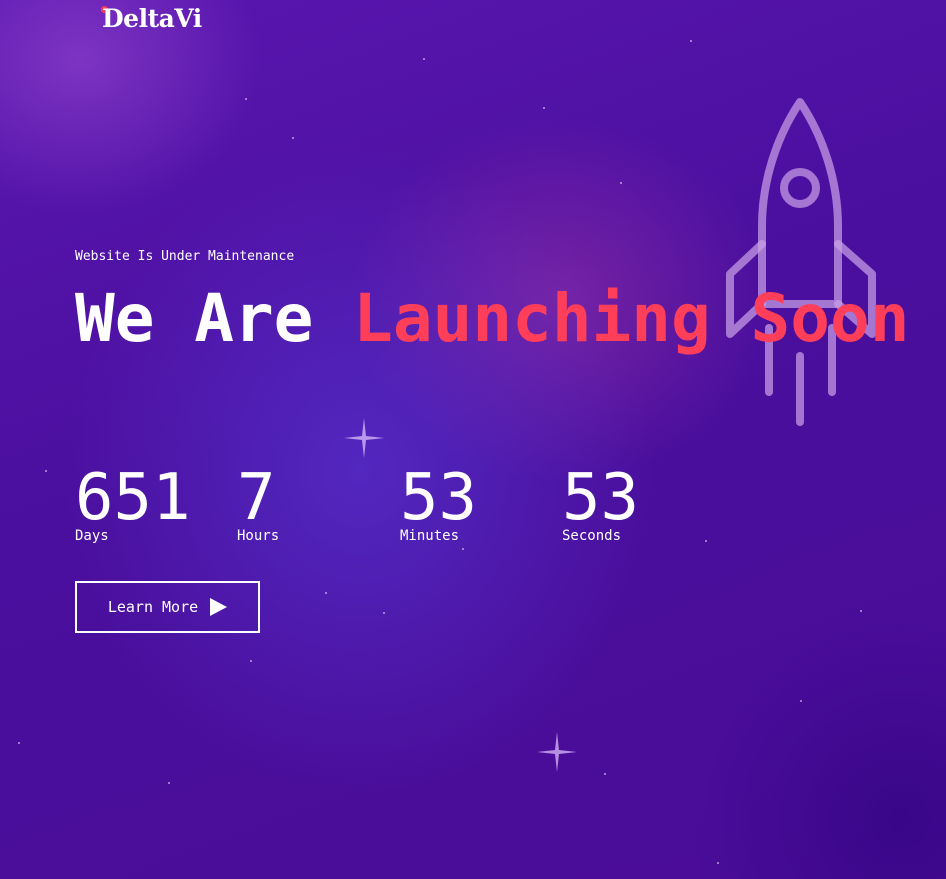  Describe the element at coordinates (214, 318) in the screenshot. I see `headline-white: We Are` at that location.